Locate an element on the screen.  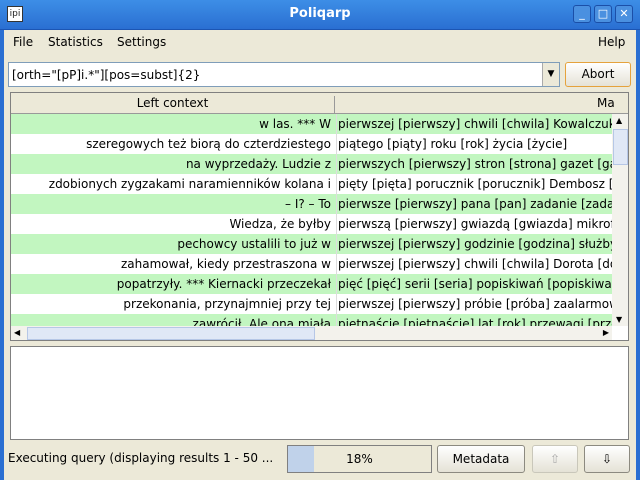
menu-bar: File Statistics Settings Help is located at coordinates (320, 43).